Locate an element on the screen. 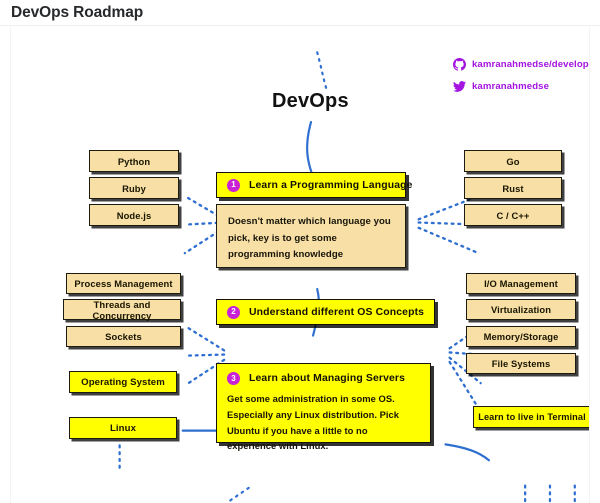  step-badge-2: 2 is located at coordinates (233, 312).